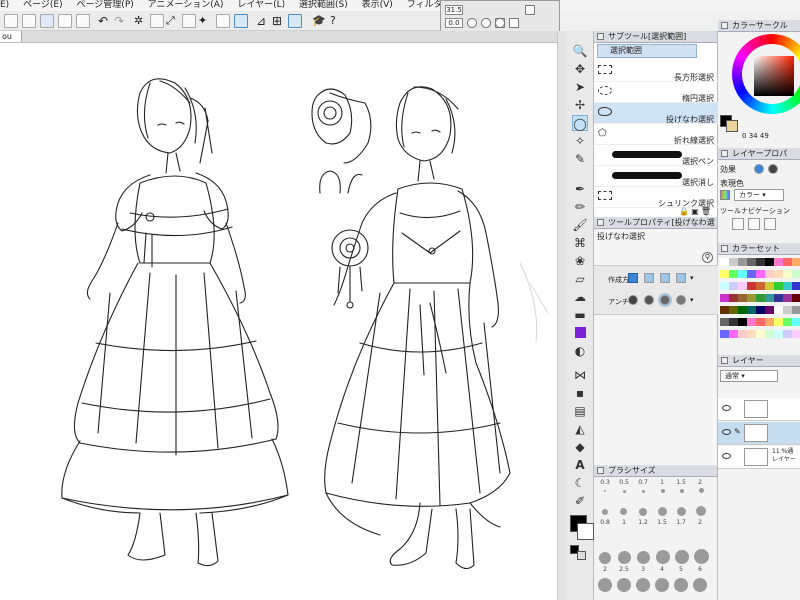 The height and width of the screenshot is (600, 800). I want to click on move-layer-tool-icon: ✢, so click(580, 105).